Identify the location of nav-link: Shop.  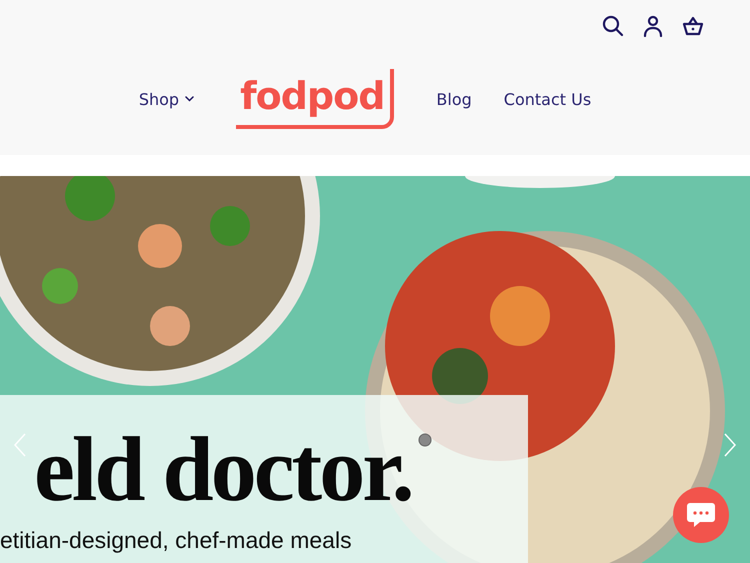
(166, 99).